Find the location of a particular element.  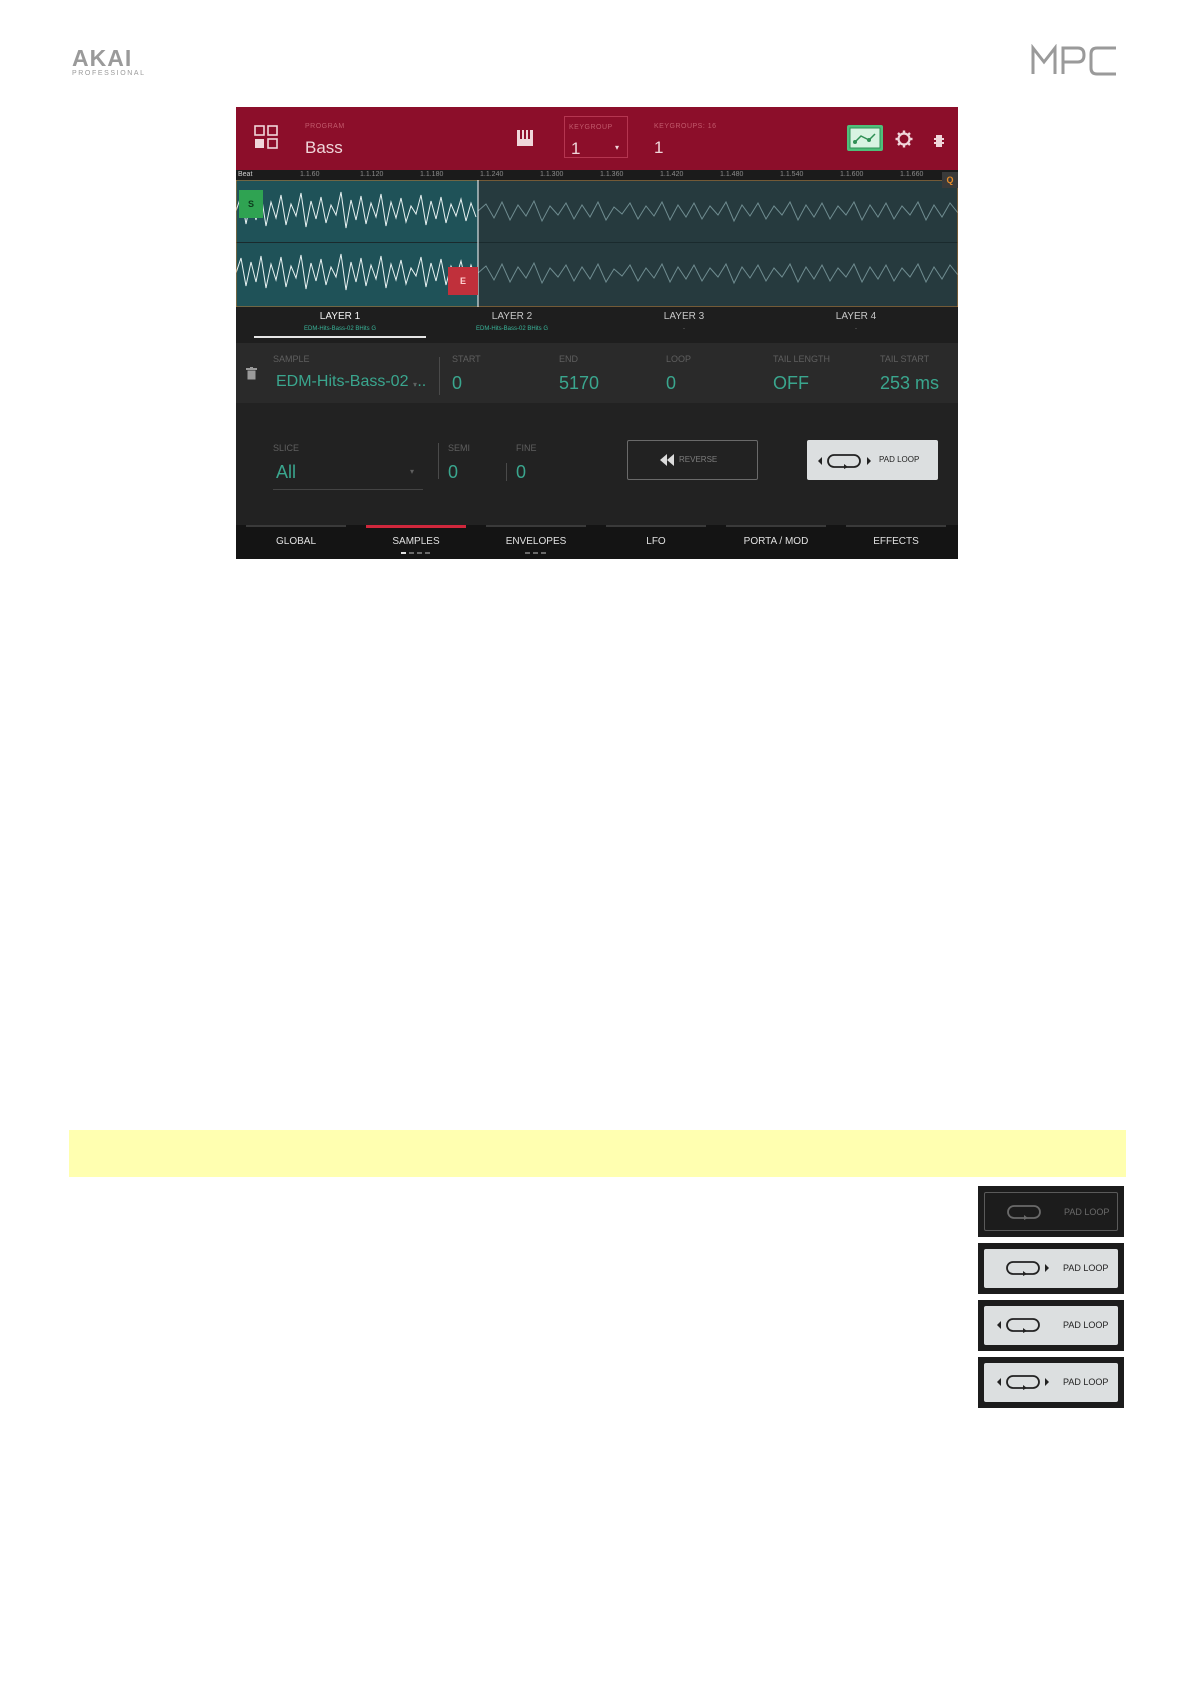

battery-icon is located at coordinates (939, 143).